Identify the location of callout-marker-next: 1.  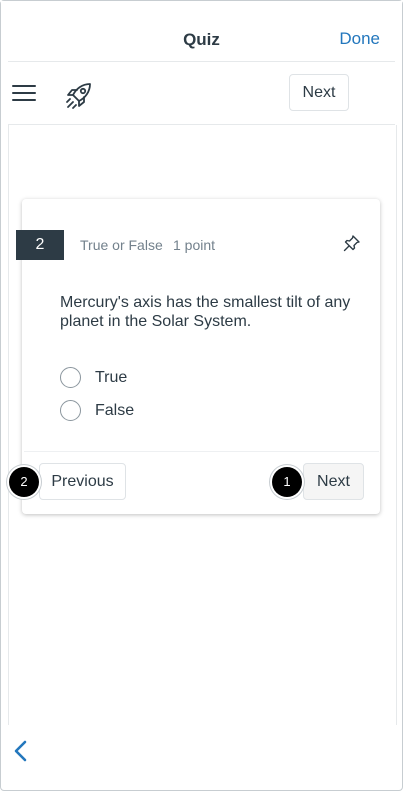
(287, 482).